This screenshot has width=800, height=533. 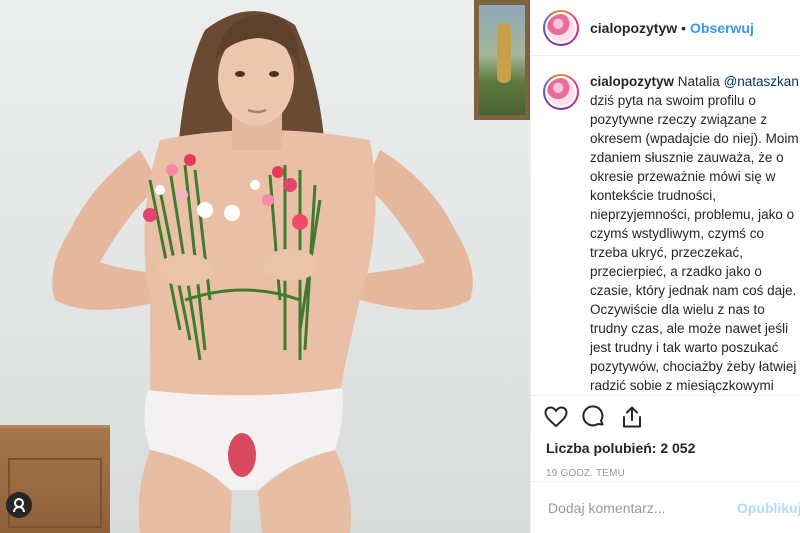 I want to click on share-icon, so click(x=632, y=419).